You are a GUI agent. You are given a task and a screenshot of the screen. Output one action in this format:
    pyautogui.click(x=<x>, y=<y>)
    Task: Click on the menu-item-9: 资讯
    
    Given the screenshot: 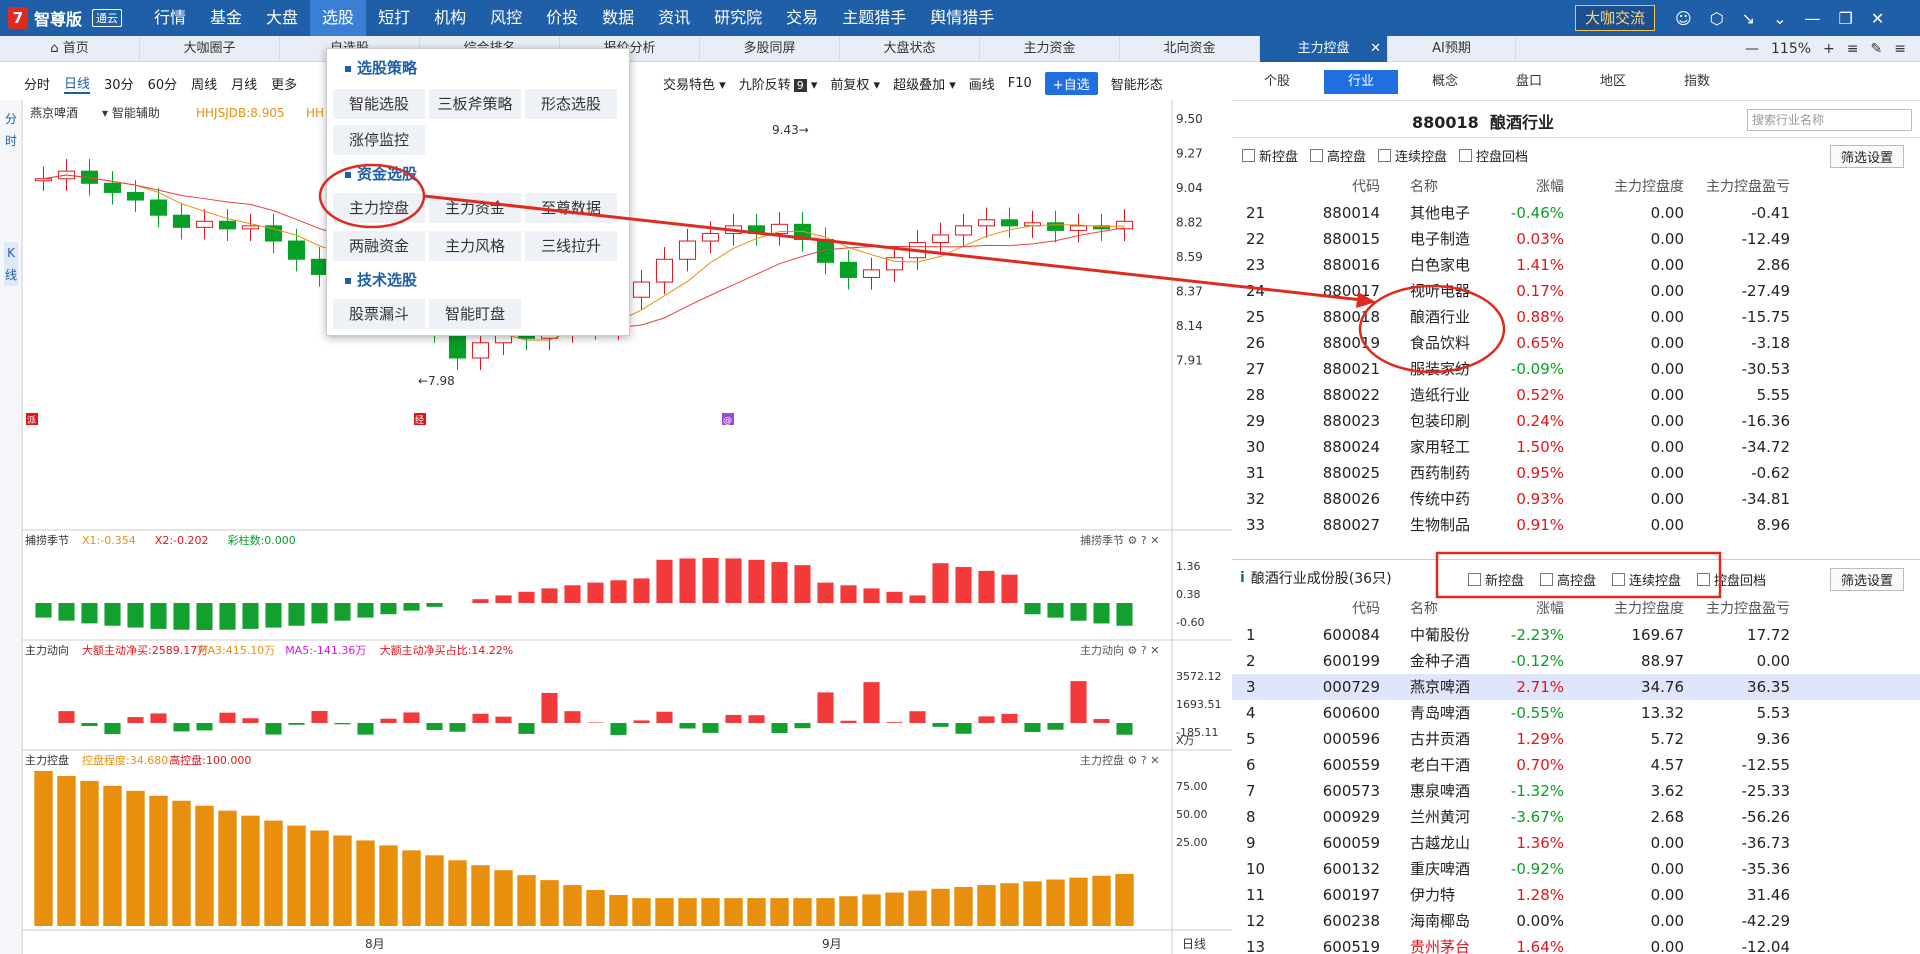 What is the action you would take?
    pyautogui.click(x=674, y=18)
    